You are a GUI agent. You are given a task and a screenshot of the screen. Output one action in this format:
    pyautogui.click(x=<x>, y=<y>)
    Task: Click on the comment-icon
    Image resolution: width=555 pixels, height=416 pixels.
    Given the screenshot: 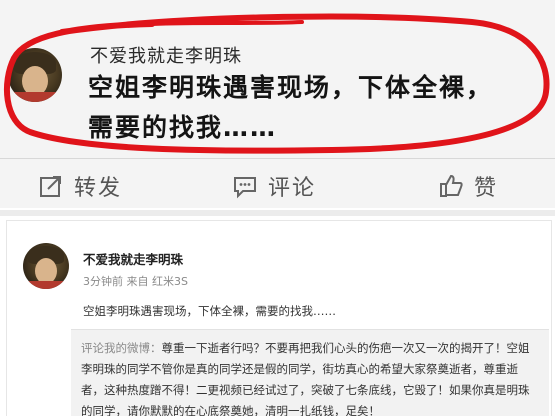 What is the action you would take?
    pyautogui.click(x=245, y=188)
    